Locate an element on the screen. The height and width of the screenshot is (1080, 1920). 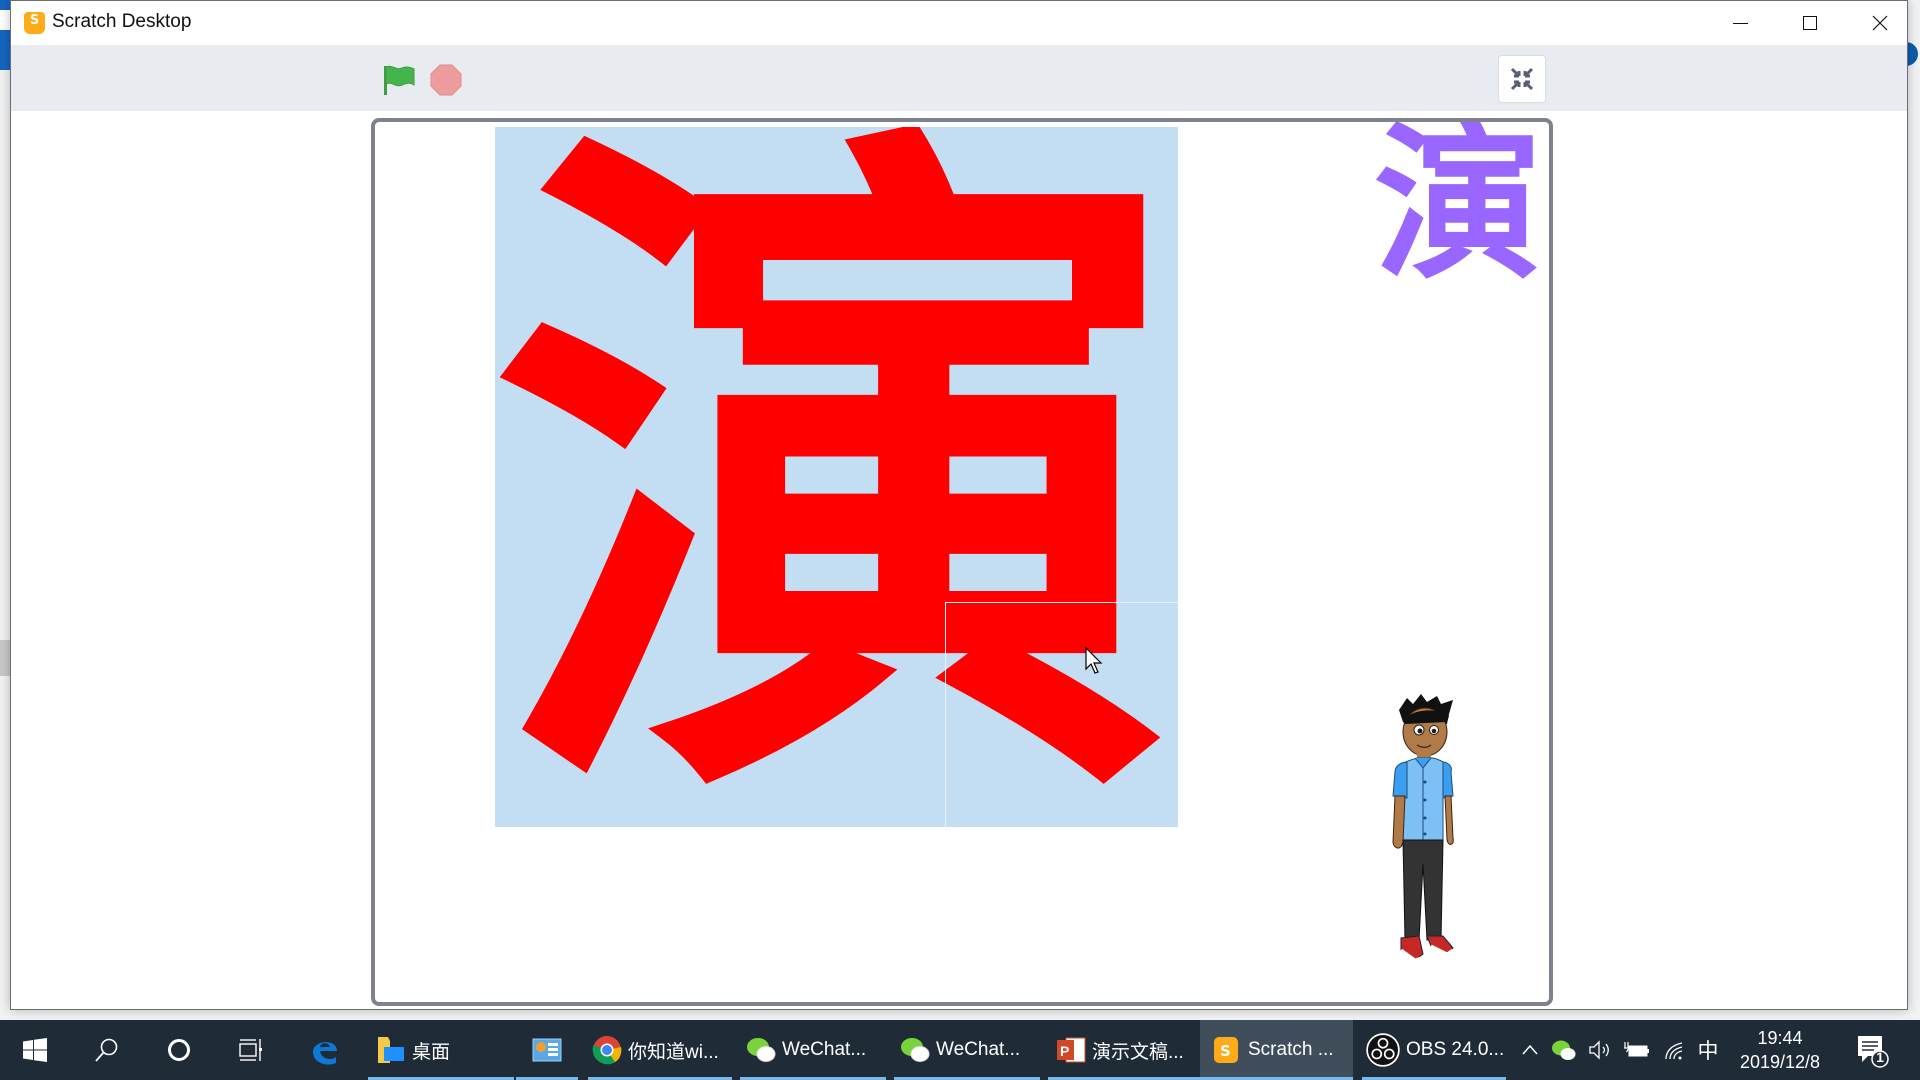
search-icon is located at coordinates (106, 1050).